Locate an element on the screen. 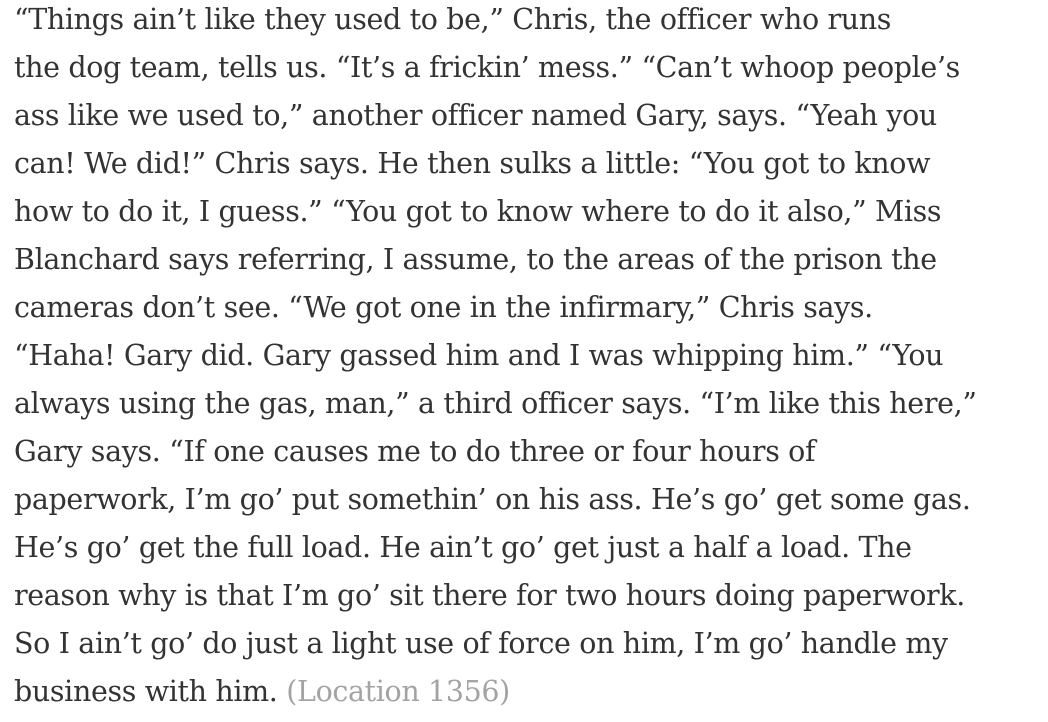  location-reference: (Location 1356) is located at coordinates (398, 691).